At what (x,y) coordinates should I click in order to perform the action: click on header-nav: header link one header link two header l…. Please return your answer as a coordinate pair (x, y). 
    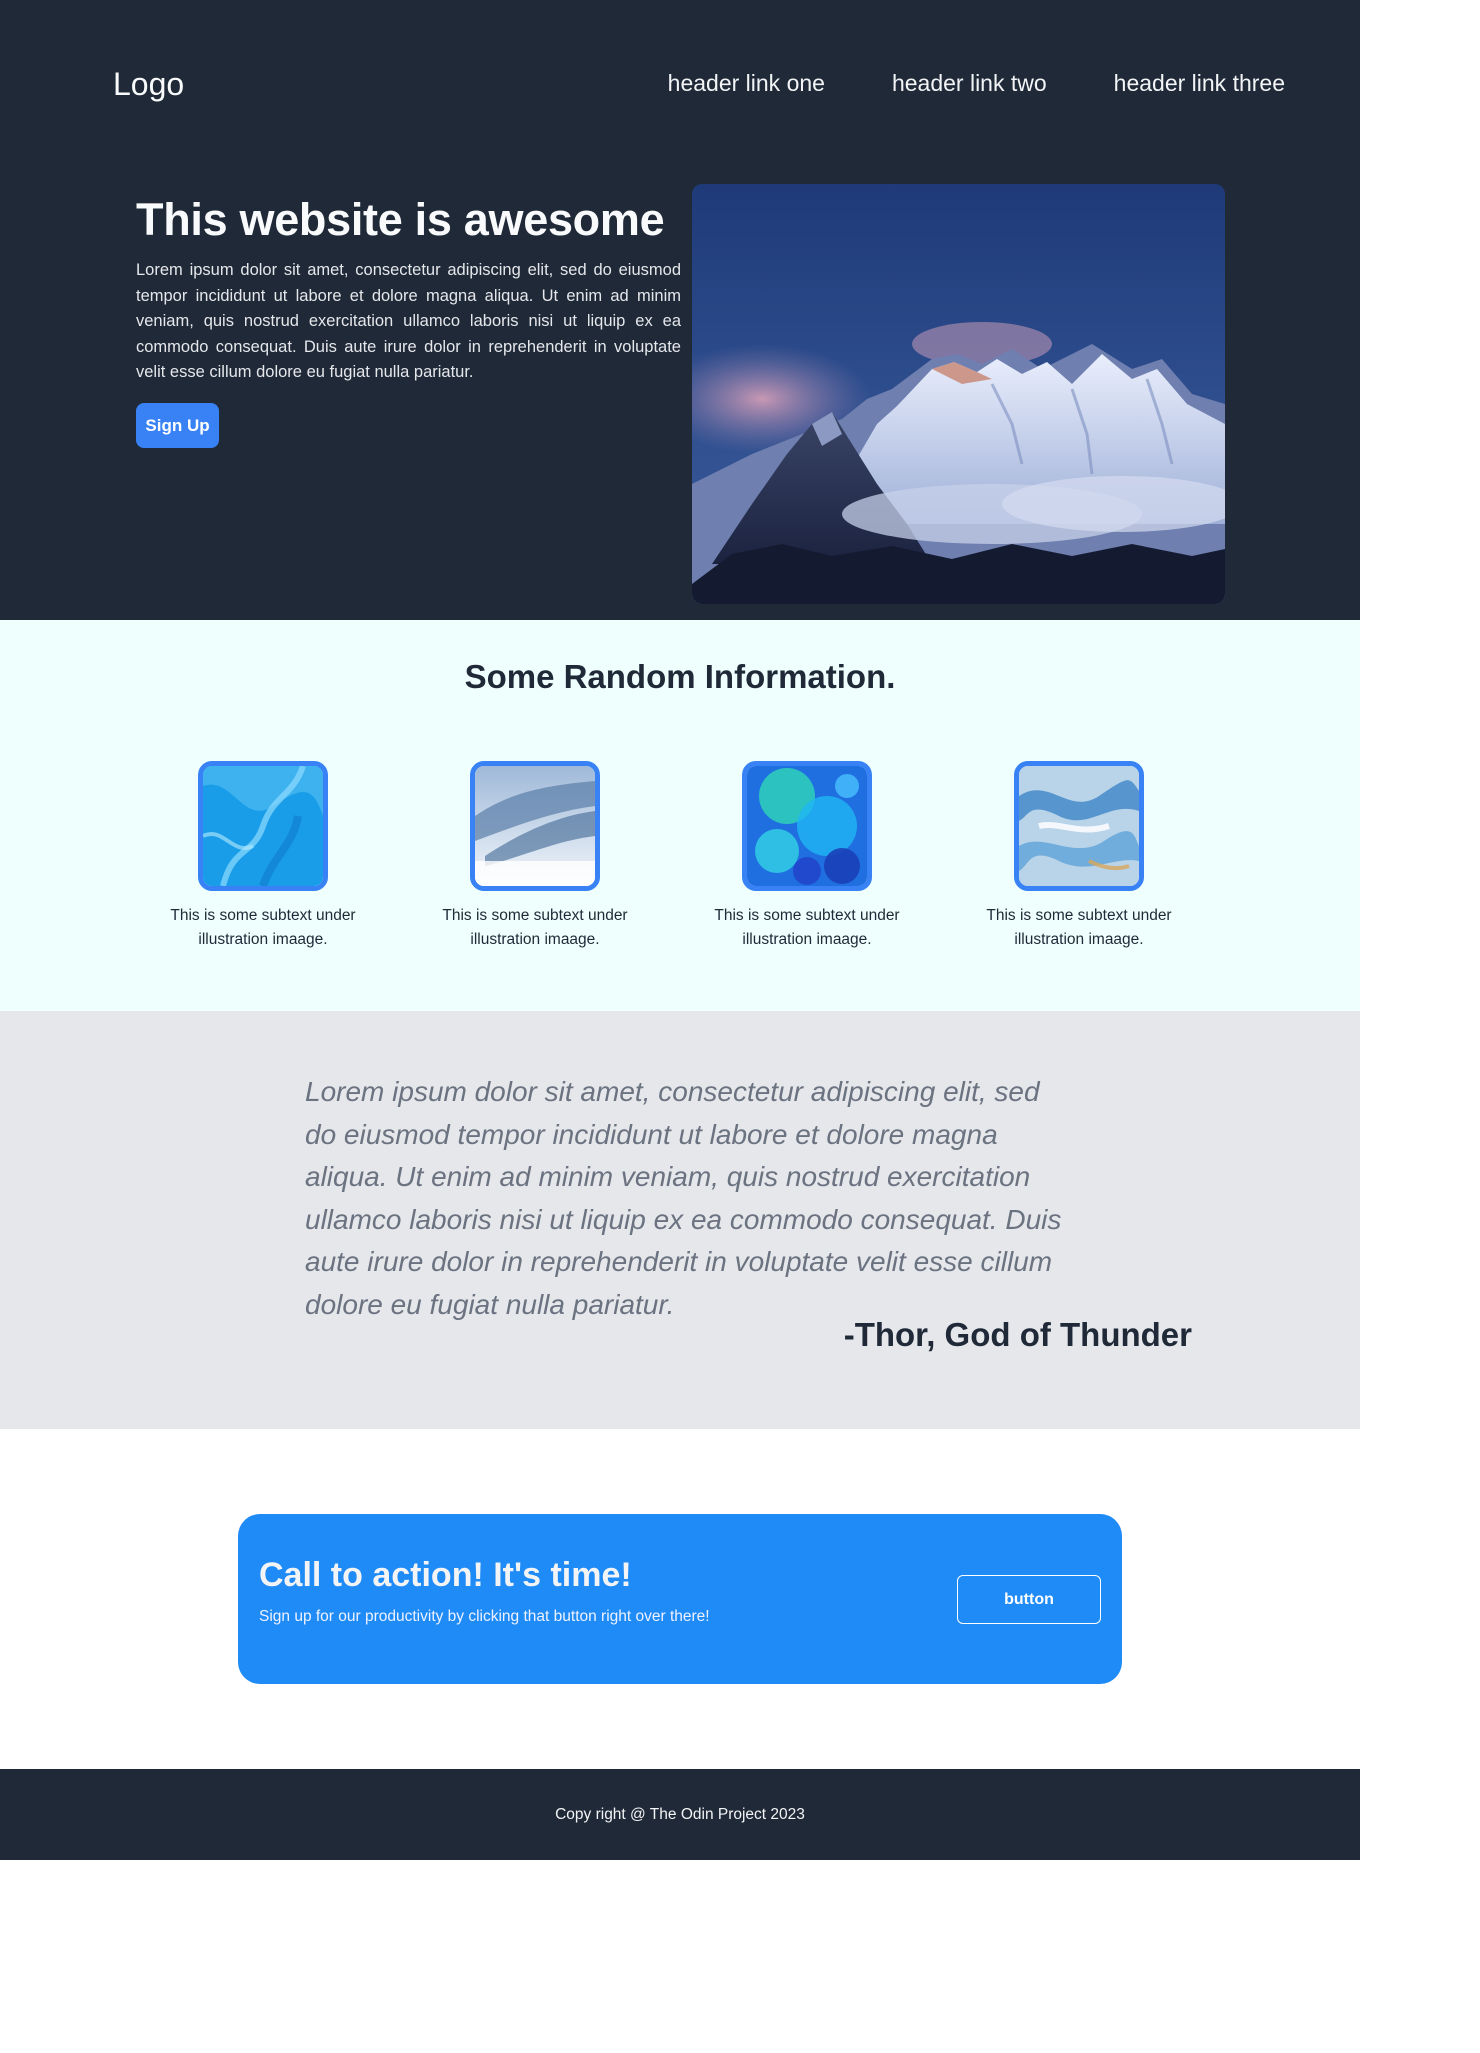
    Looking at the image, I should click on (976, 83).